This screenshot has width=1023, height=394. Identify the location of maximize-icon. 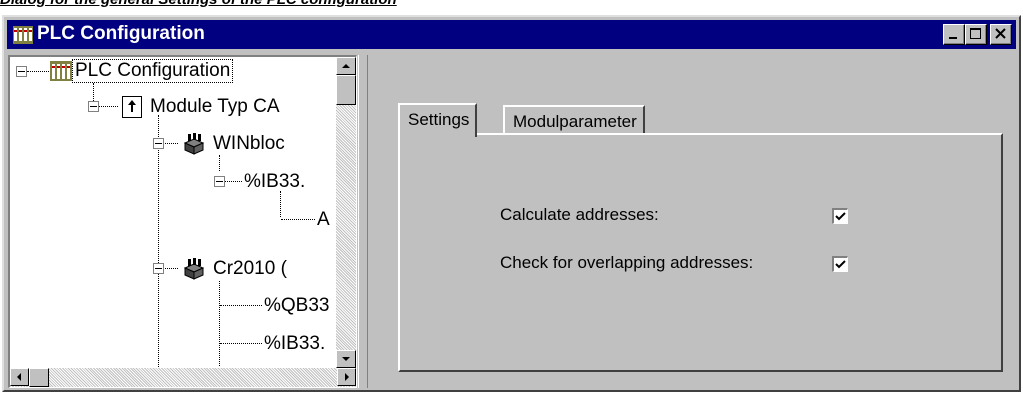
(975, 33).